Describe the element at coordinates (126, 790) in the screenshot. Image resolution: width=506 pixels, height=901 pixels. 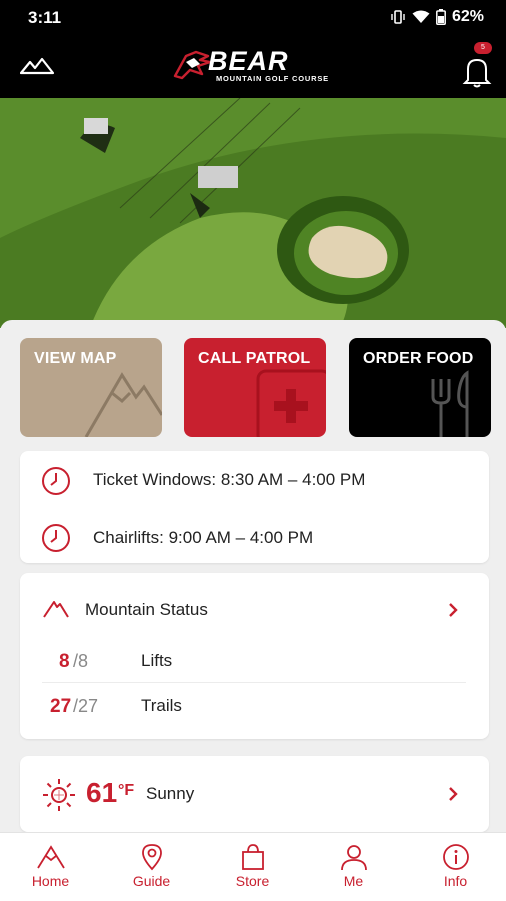
I see `temperature-unit: °F` at that location.